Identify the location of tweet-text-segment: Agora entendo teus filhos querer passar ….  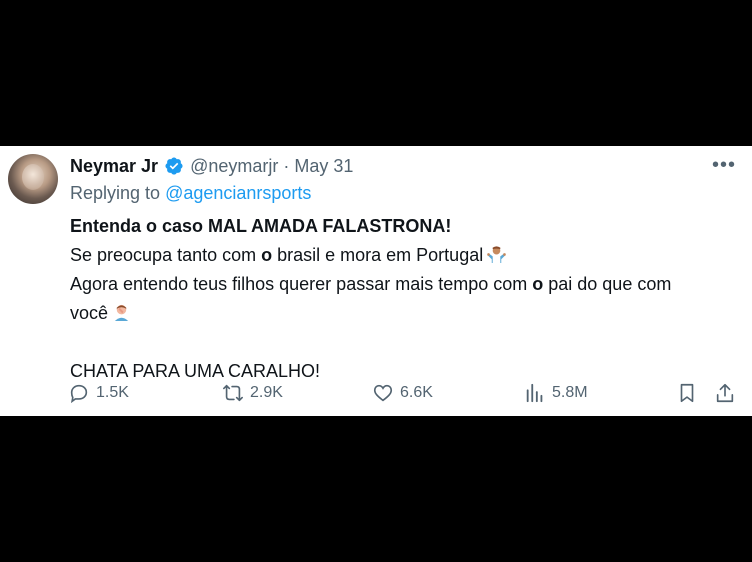
(301, 284).